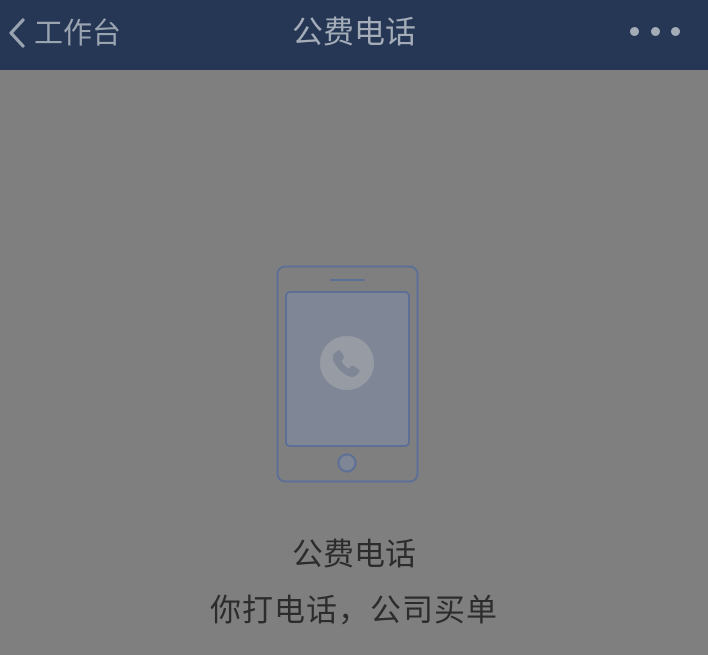 This screenshot has width=708, height=655. Describe the element at coordinates (347, 463) in the screenshot. I see `phone-home-button` at that location.